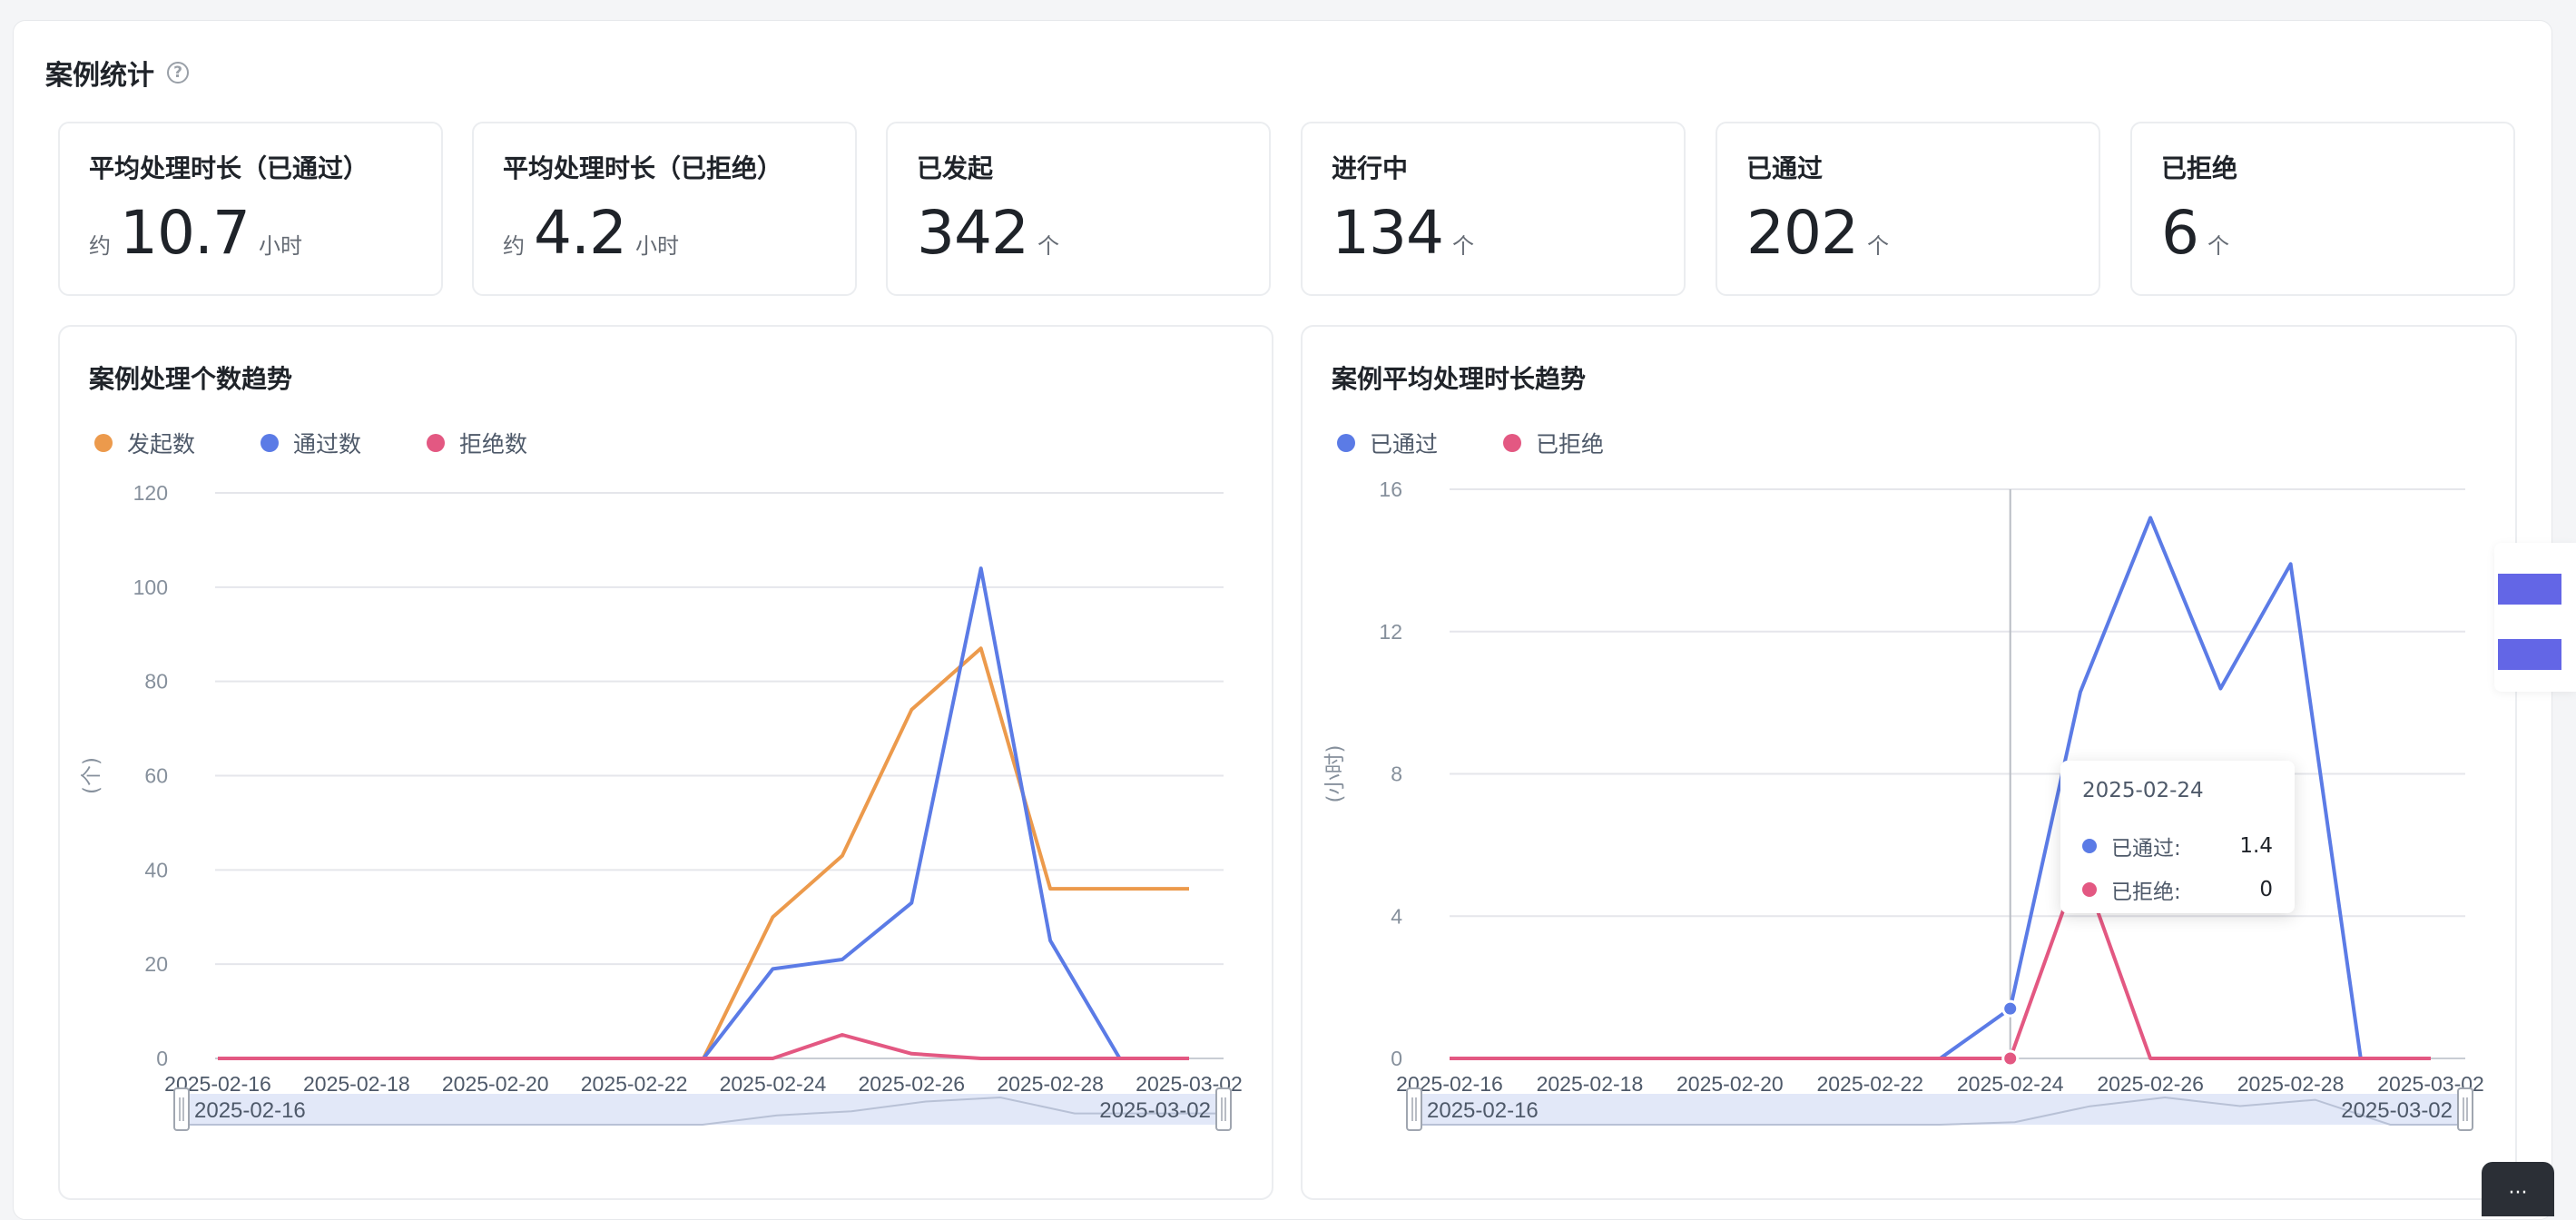 This screenshot has width=2576, height=1220. I want to click on series-line, so click(703, 853).